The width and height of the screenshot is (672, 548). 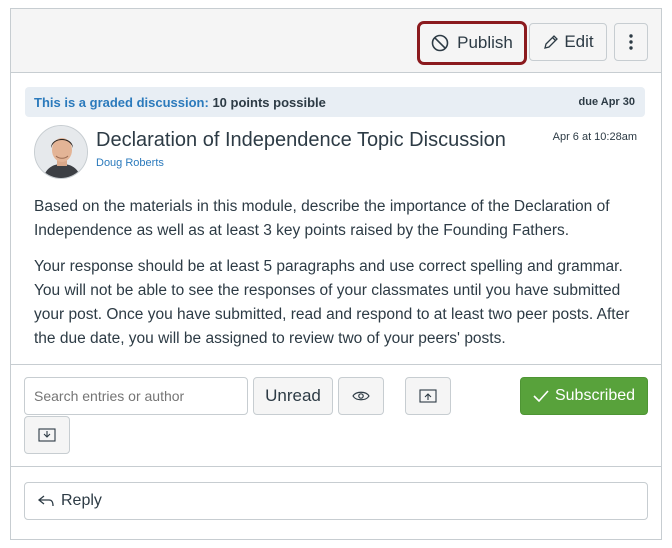 I want to click on publish-label: Publish, so click(x=485, y=42).